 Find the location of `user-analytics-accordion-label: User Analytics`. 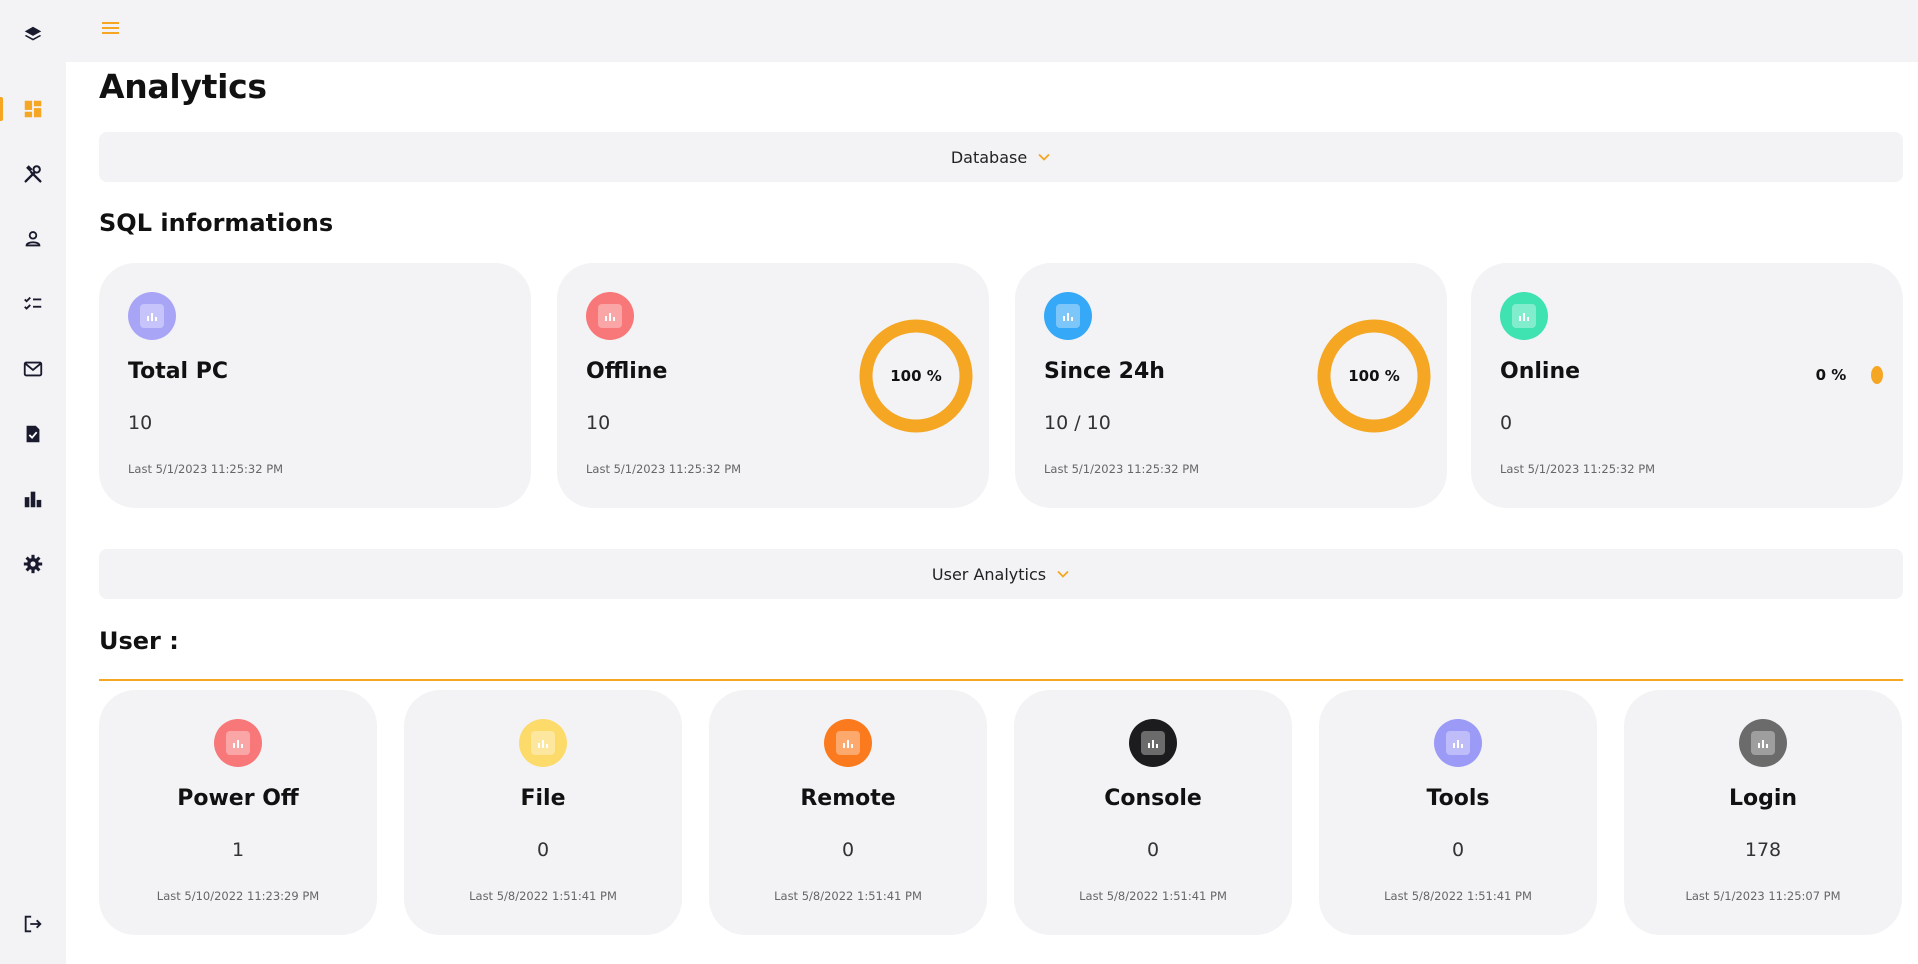

user-analytics-accordion-label: User Analytics is located at coordinates (989, 574).